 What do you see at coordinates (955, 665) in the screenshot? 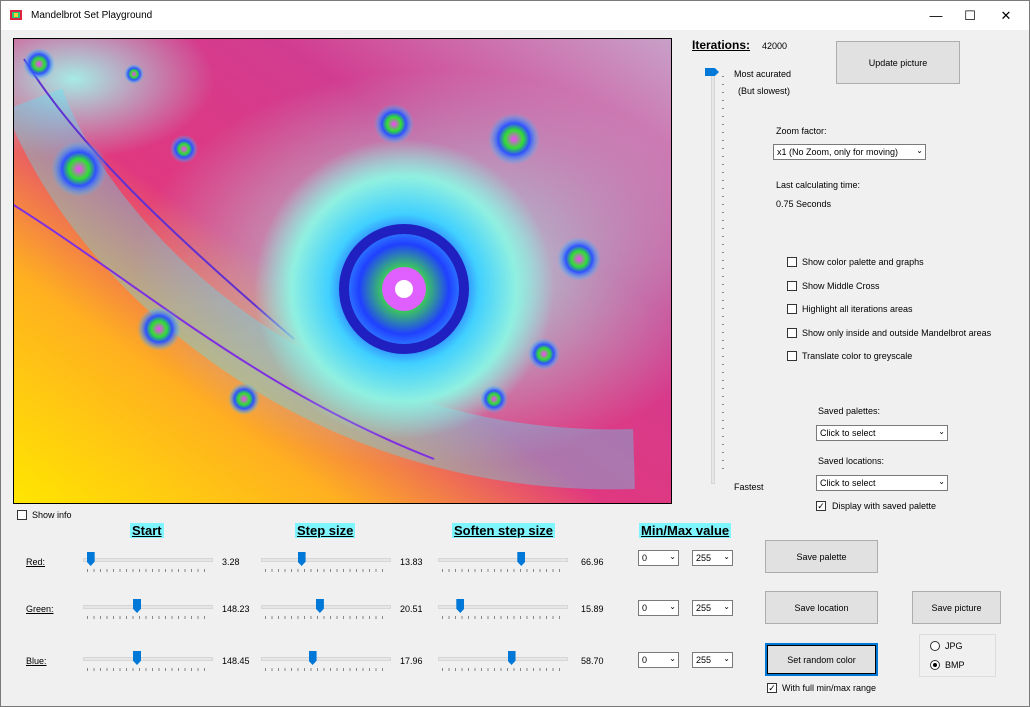
I see `bmp-label: BMP` at bounding box center [955, 665].